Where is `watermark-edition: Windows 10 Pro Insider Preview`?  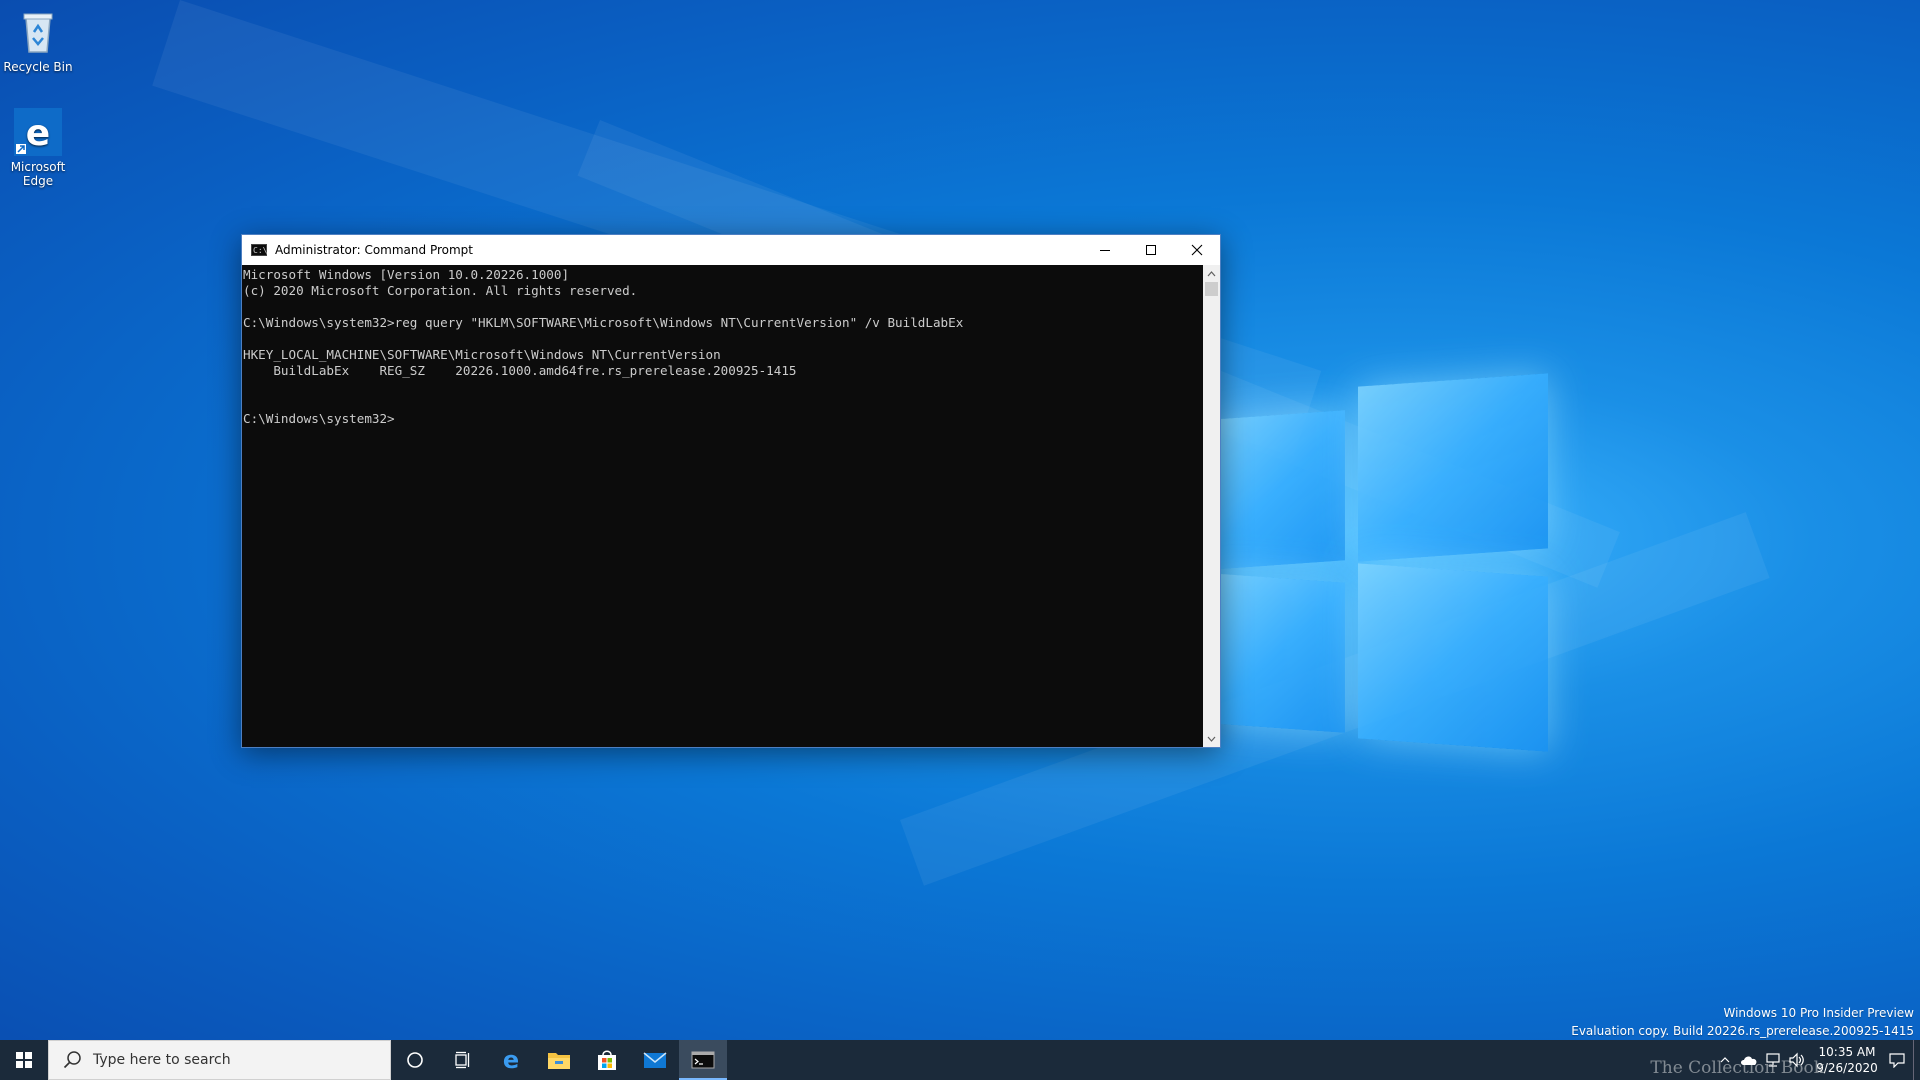
watermark-edition: Windows 10 Pro Insider Preview is located at coordinates (1818, 1013).